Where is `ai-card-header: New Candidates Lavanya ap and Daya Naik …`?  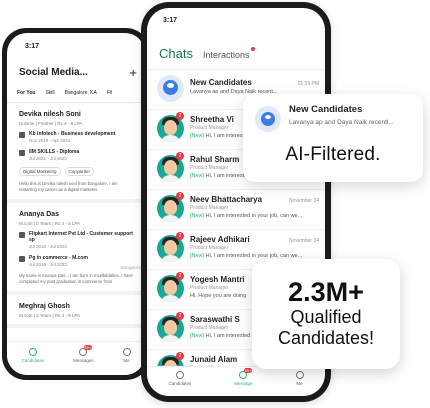
ai-card-header: New Candidates Lavanya ap and Daya Naik … is located at coordinates (333, 118).